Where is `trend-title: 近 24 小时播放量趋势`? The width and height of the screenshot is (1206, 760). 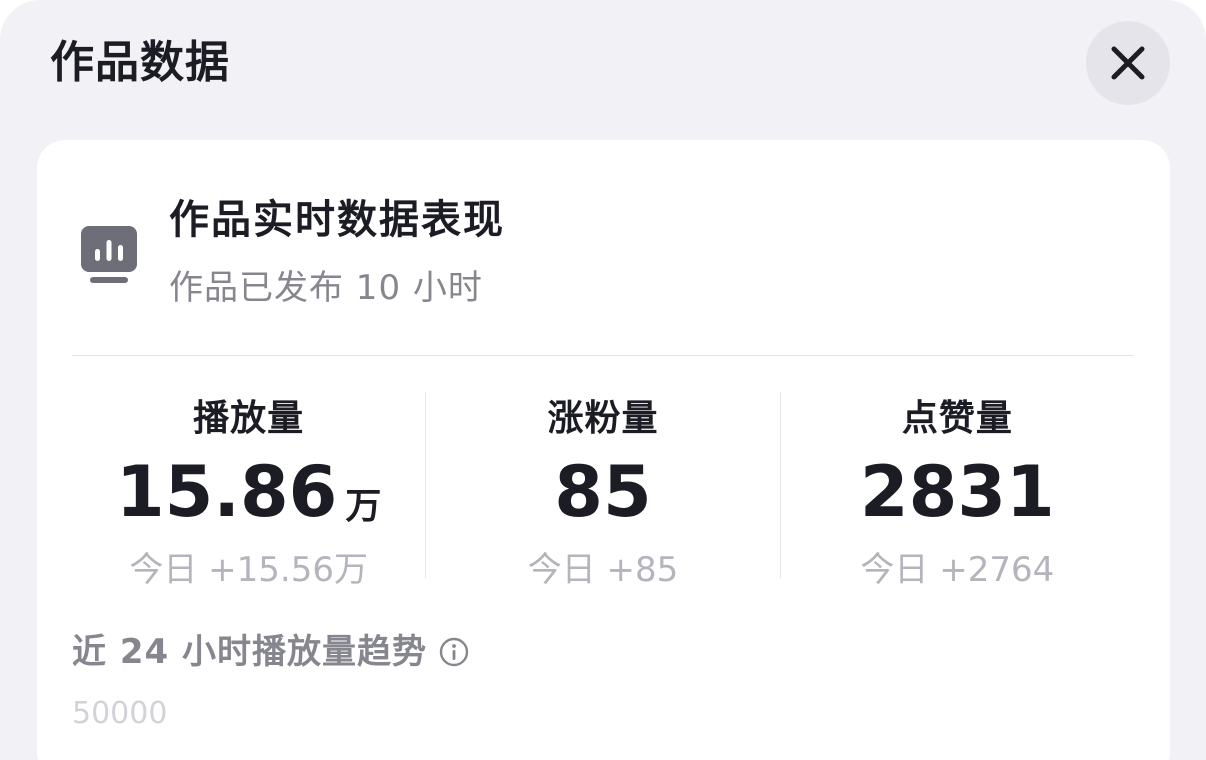
trend-title: 近 24 小时播放量趋势 is located at coordinates (270, 652).